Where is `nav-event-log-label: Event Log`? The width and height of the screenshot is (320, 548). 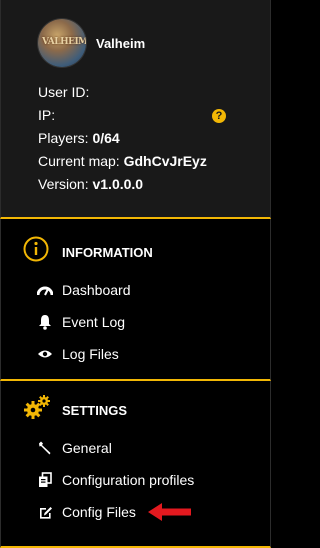
nav-event-log-label: Event Log is located at coordinates (94, 322).